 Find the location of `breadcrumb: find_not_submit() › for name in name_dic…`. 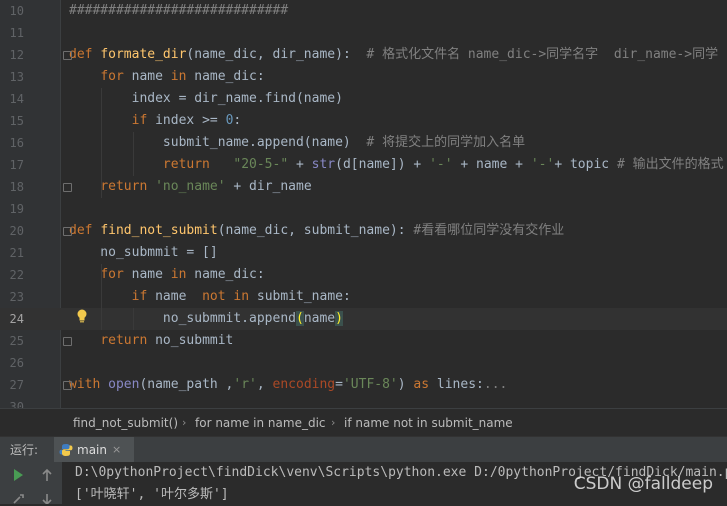

breadcrumb: find_not_submit() › for name in name_dic… is located at coordinates (363, 422).